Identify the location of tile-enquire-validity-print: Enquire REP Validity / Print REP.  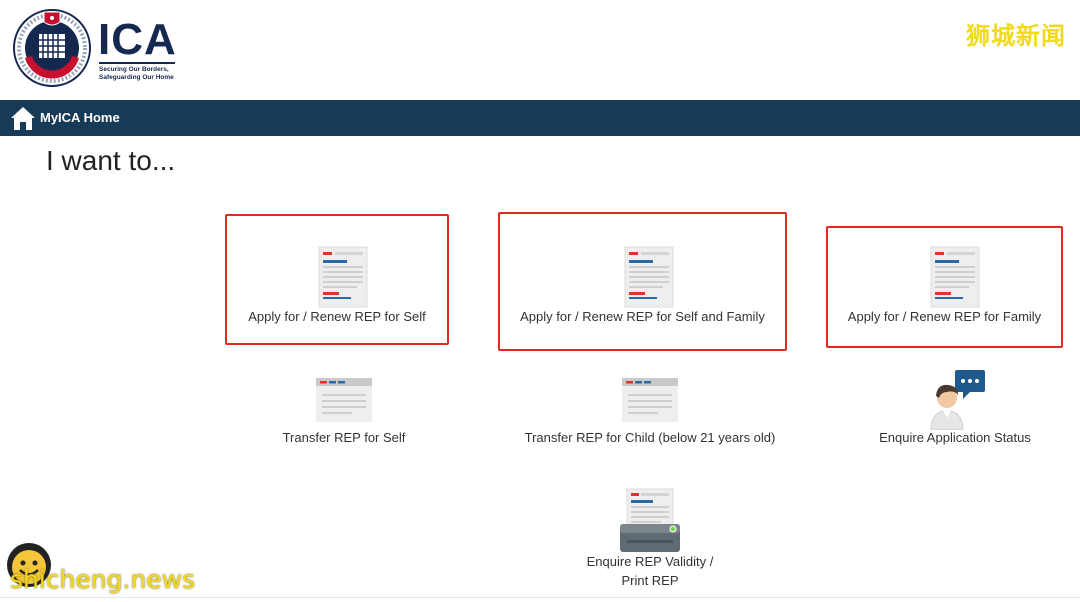
(650, 540).